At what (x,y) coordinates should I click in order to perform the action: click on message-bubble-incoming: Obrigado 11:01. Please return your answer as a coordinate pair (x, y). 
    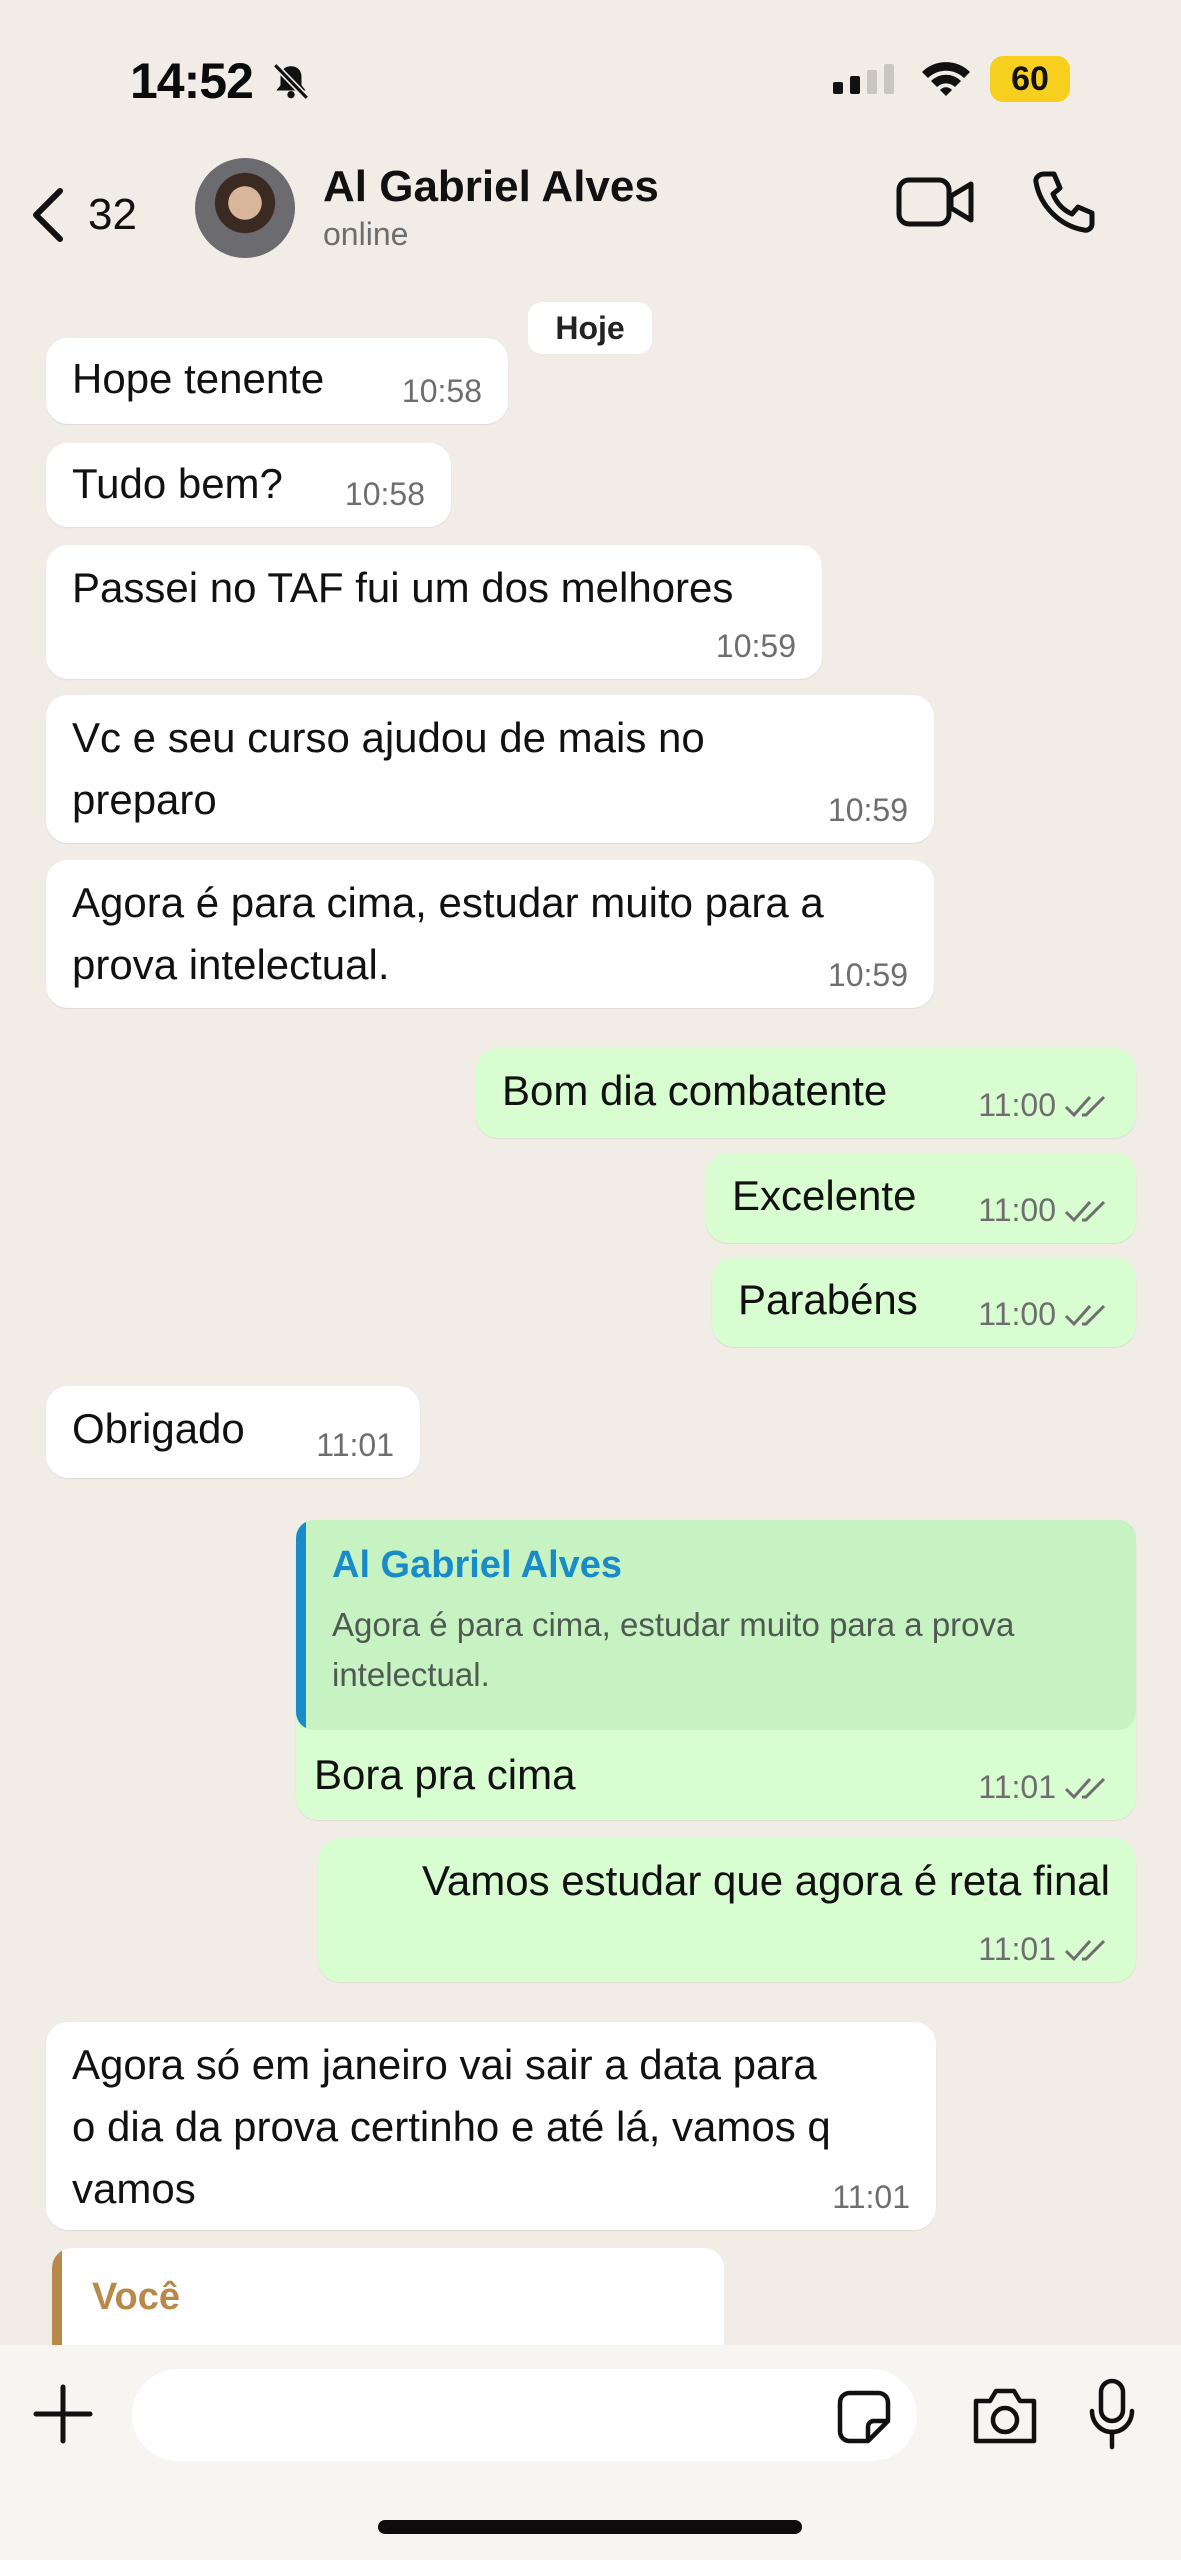
    Looking at the image, I should click on (233, 1432).